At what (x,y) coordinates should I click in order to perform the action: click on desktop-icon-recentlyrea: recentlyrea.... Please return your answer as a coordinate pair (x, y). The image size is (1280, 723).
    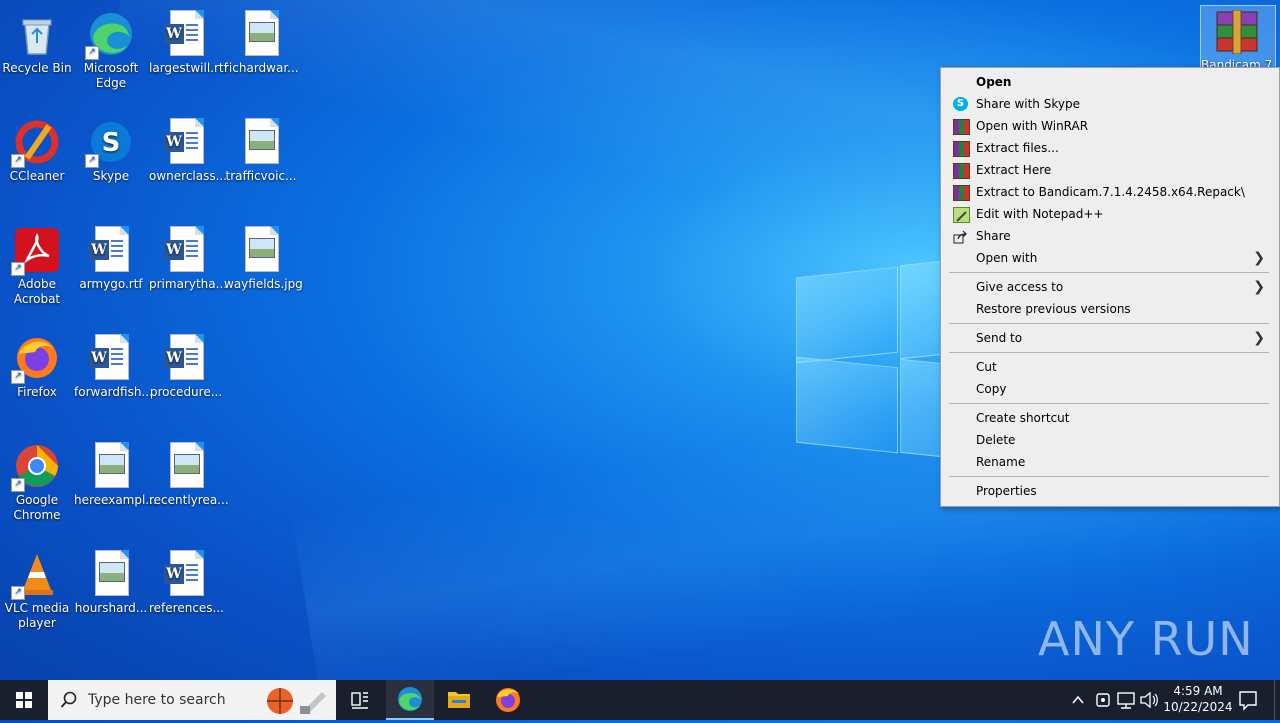
    Looking at the image, I should click on (189, 473).